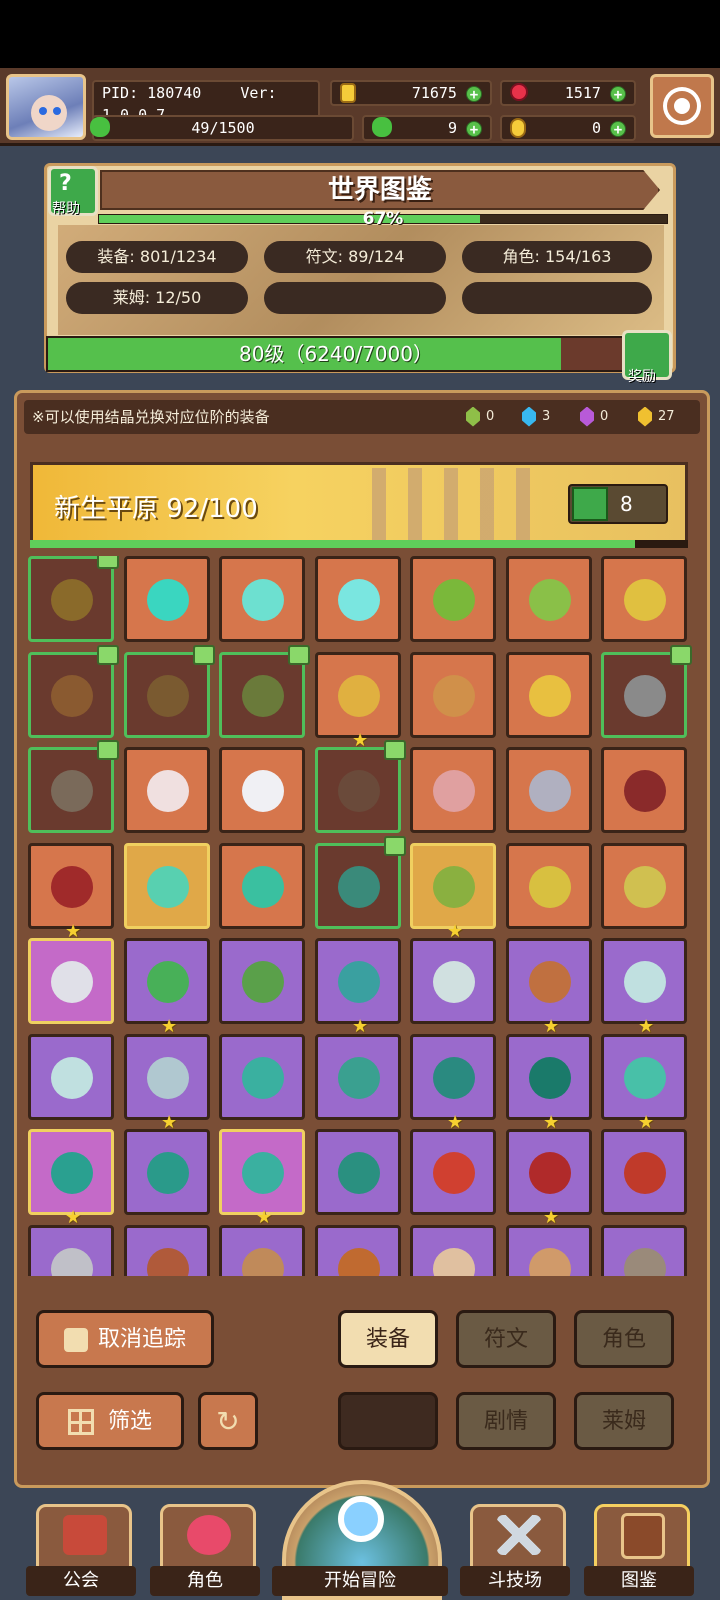 The height and width of the screenshot is (1600, 720). What do you see at coordinates (656, 417) in the screenshot?
I see `crystal-counter: 27` at bounding box center [656, 417].